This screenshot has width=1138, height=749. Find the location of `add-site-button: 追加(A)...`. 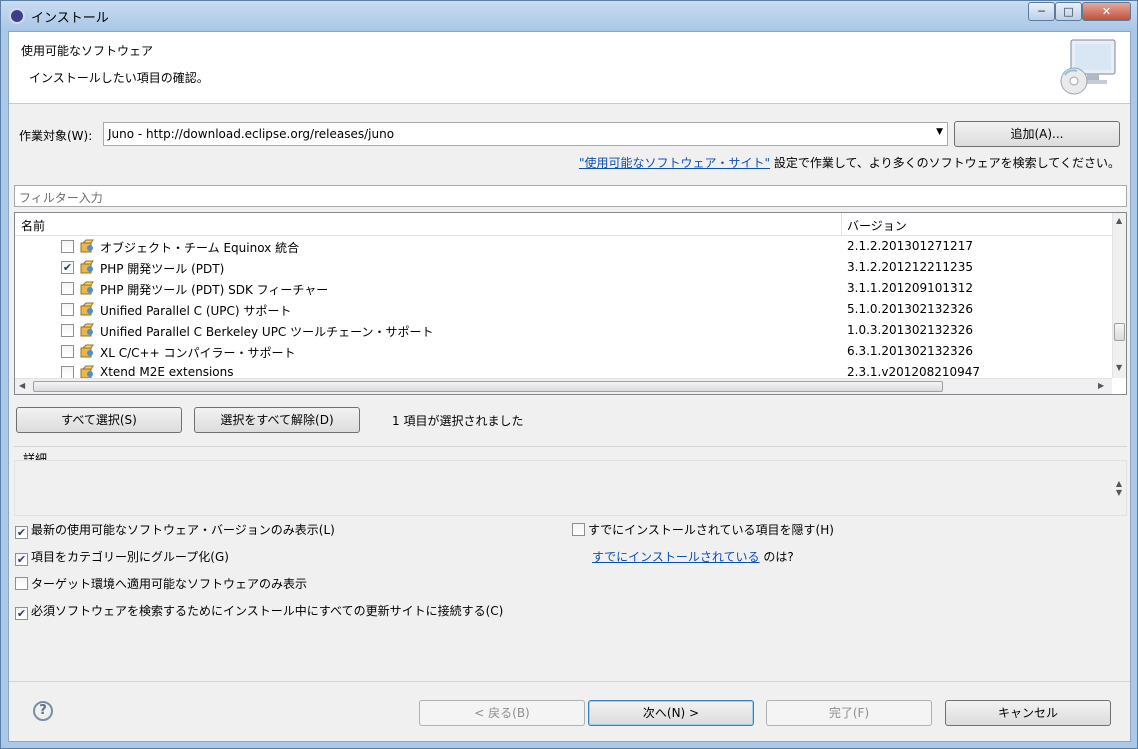

add-site-button: 追加(A)... is located at coordinates (1037, 134).